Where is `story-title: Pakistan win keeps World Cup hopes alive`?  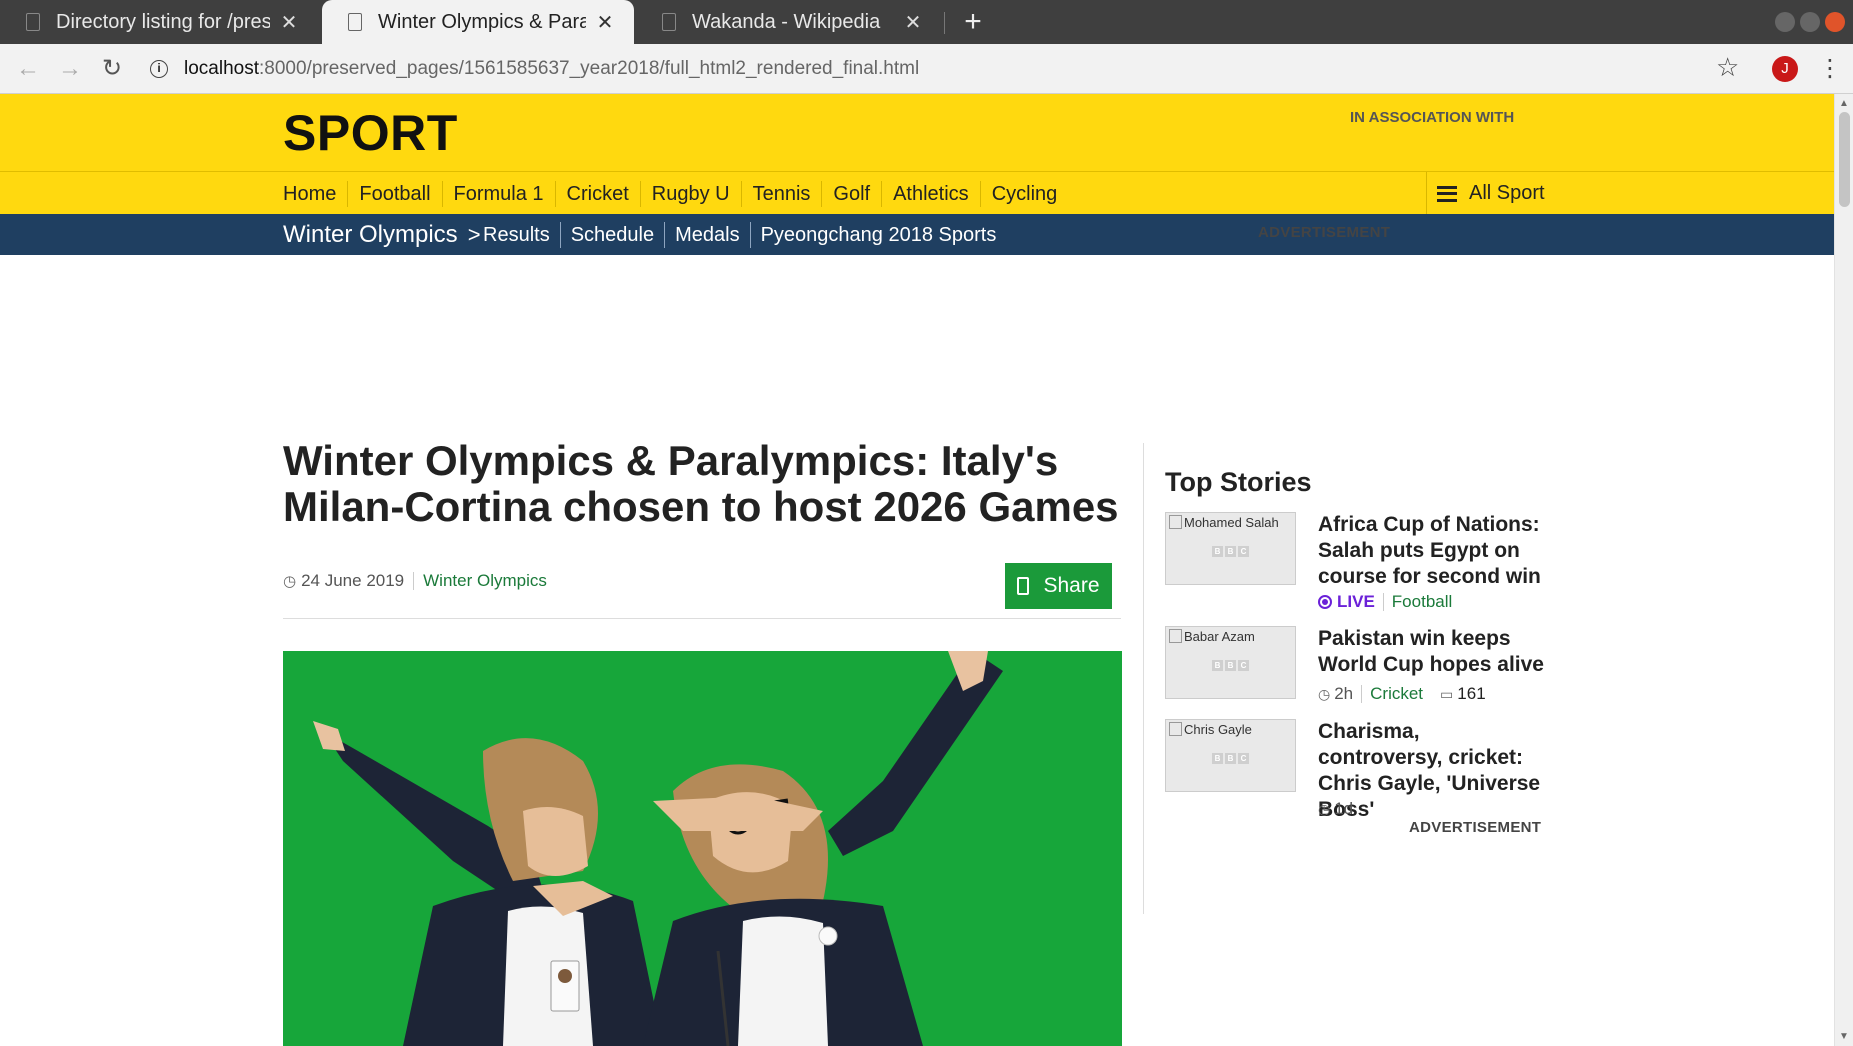
story-title: Pakistan win keeps World Cup hopes alive is located at coordinates (1433, 652).